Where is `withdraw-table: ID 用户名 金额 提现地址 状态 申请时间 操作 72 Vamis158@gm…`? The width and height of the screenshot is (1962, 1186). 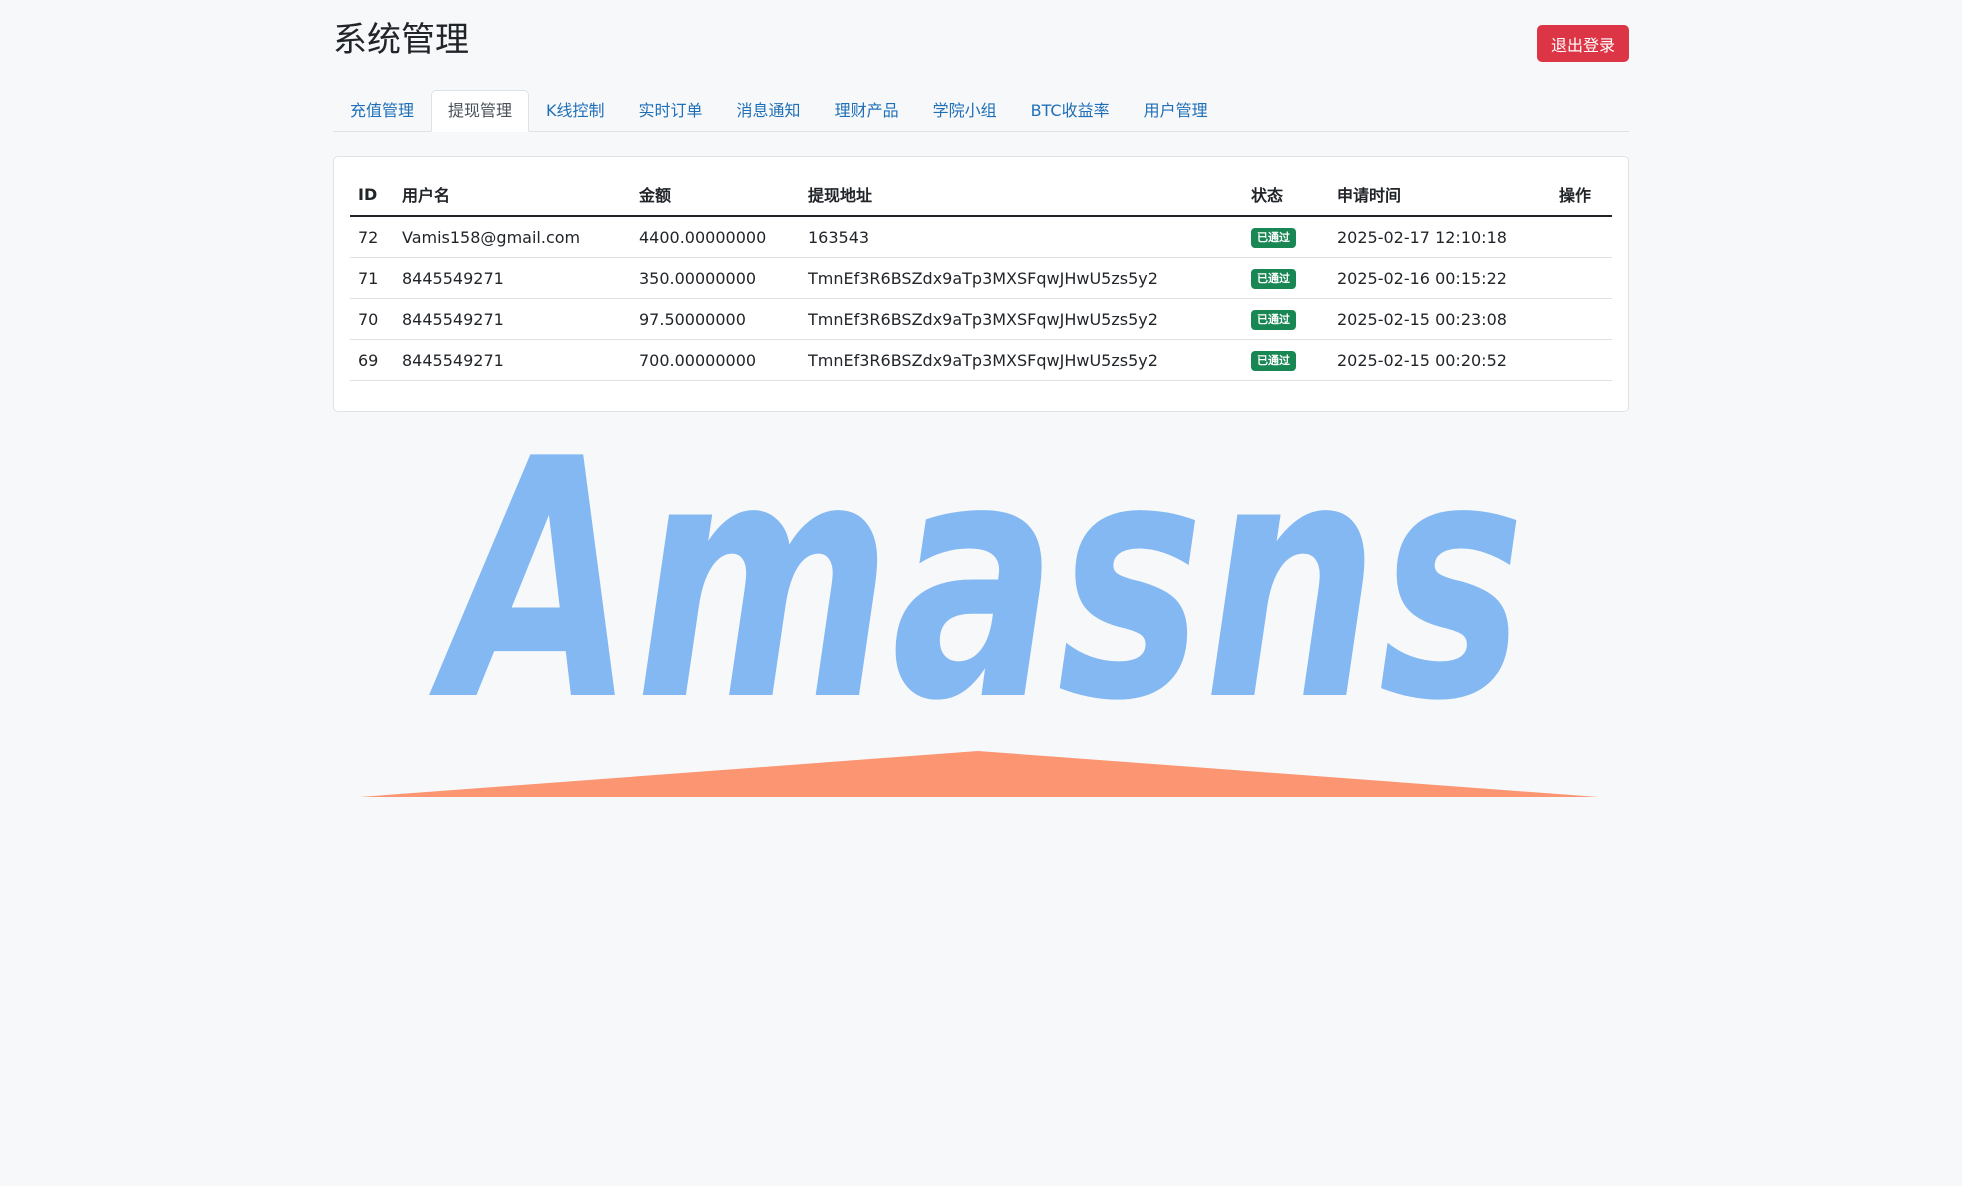
withdraw-table: ID 用户名 金额 提现地址 状态 申请时间 操作 72 Vamis158@gm… is located at coordinates (981, 277).